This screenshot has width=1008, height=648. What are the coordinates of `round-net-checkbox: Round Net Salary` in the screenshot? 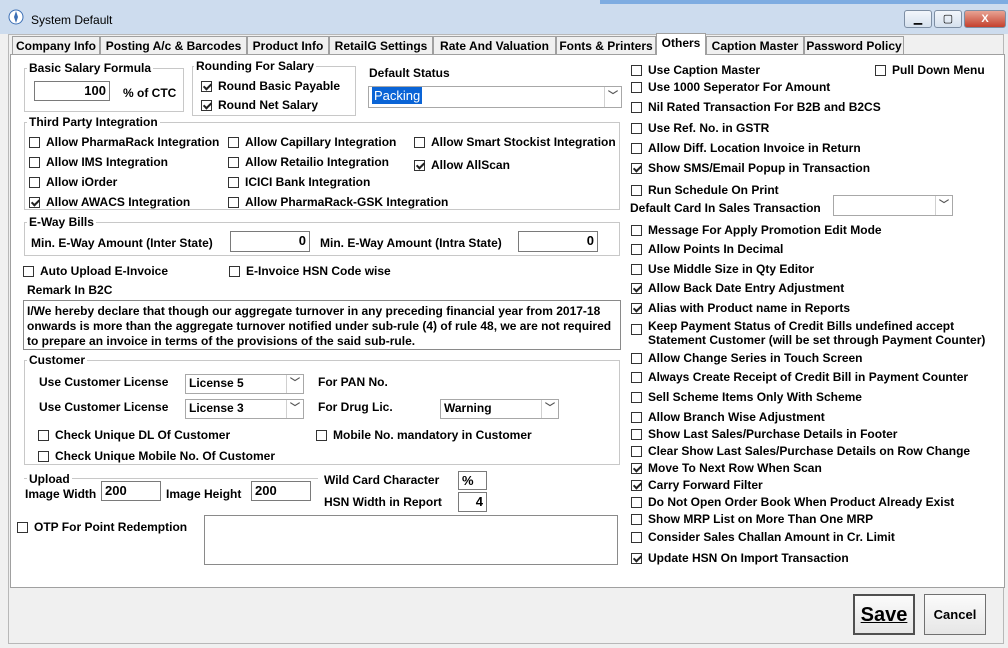 It's located at (259, 105).